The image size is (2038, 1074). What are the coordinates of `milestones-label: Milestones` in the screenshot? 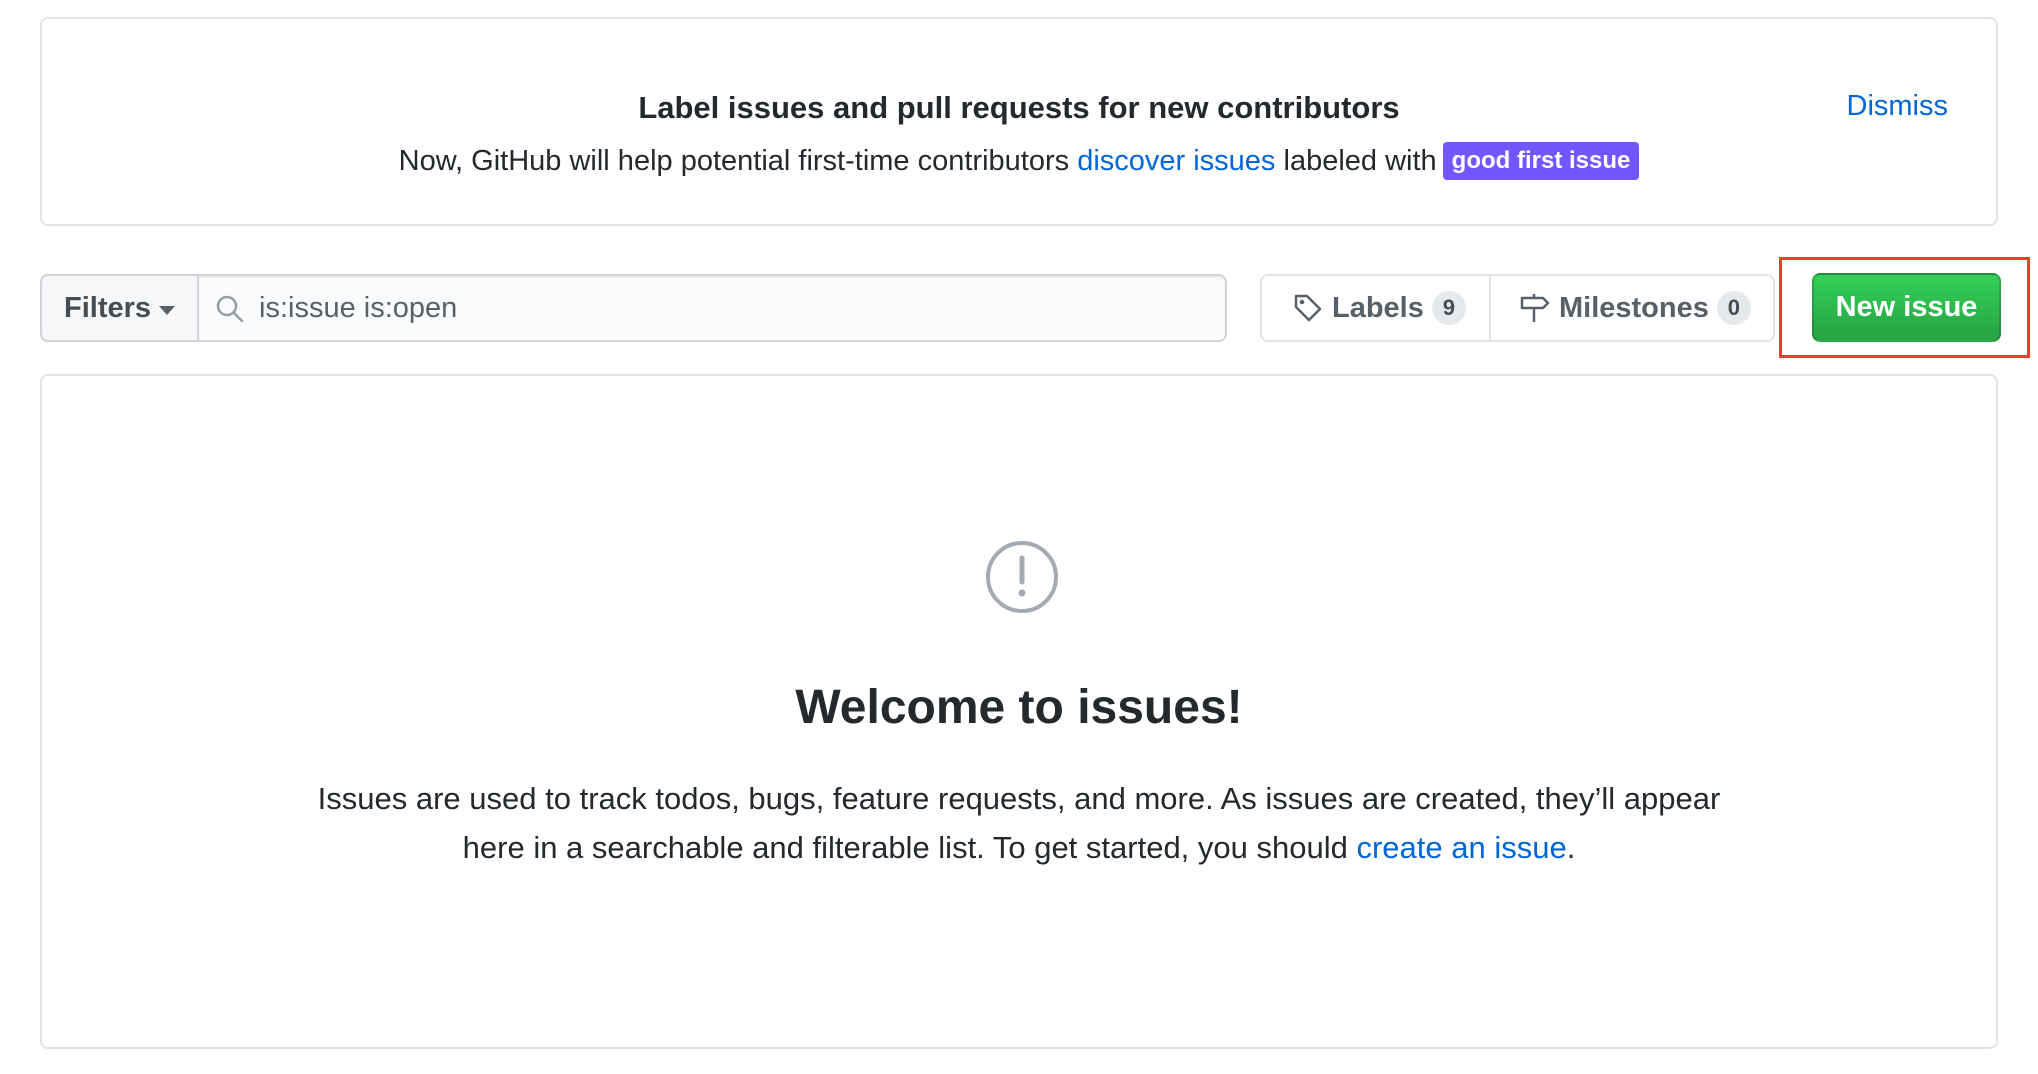 It's located at (1634, 307).